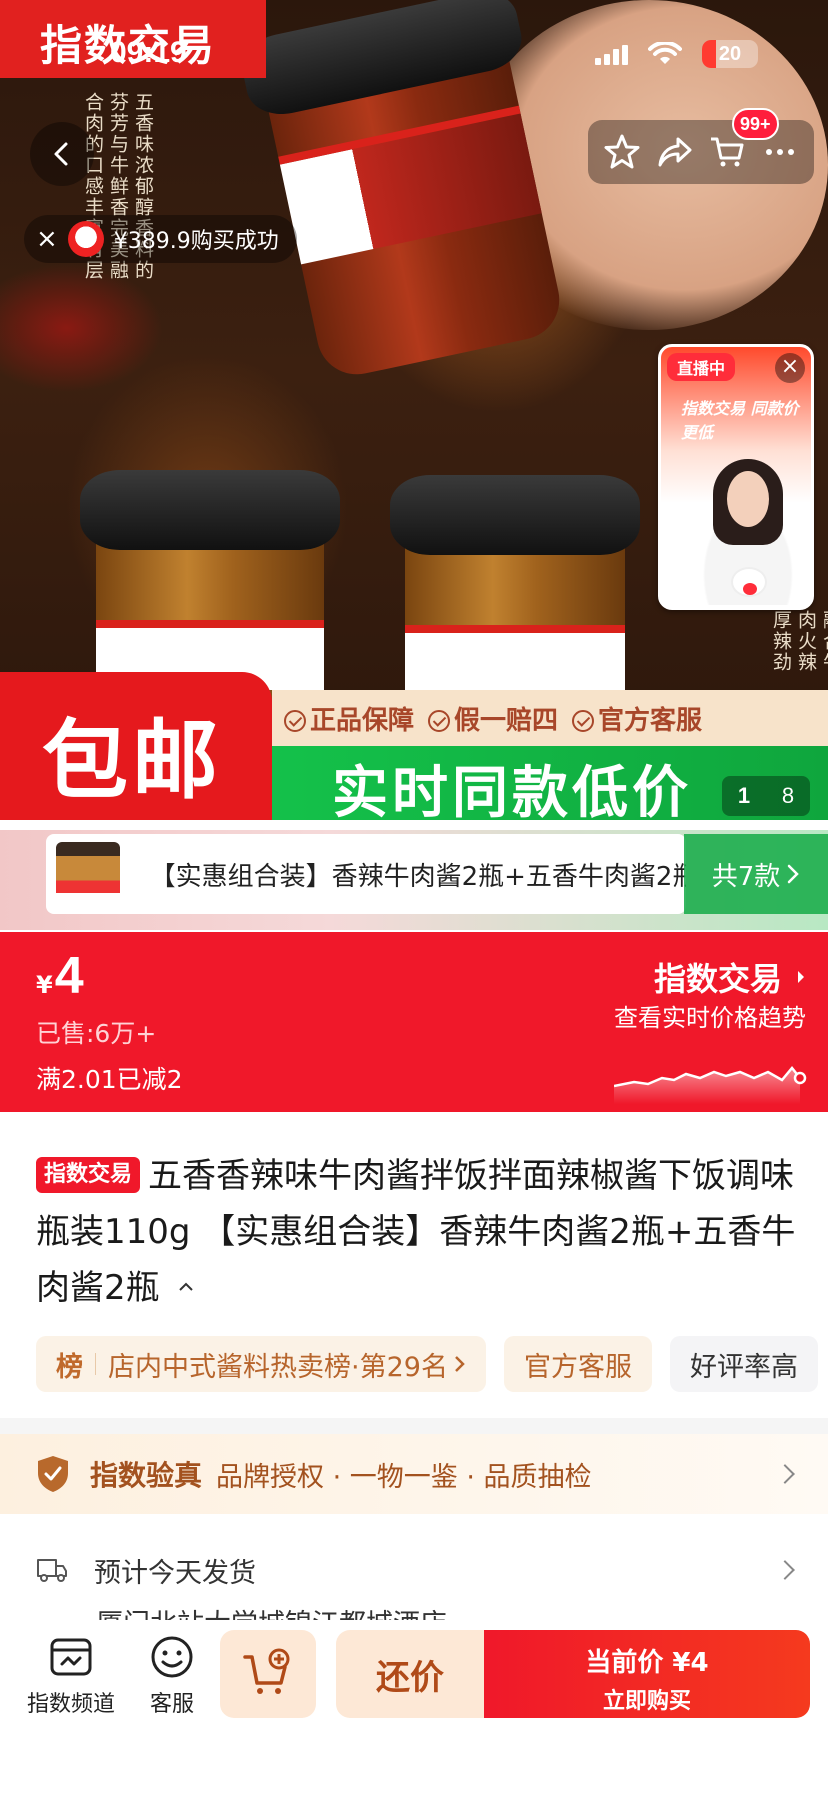 This screenshot has width=828, height=1795. Describe the element at coordinates (611, 54) in the screenshot. I see `signal-icon` at that location.